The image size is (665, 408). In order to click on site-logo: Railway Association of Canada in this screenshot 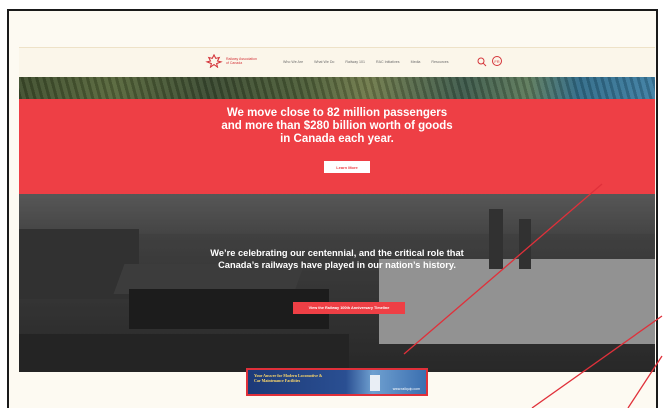, I will do `click(231, 61)`.